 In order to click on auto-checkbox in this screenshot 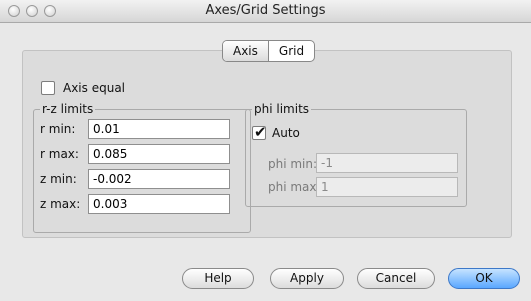, I will do `click(259, 132)`.